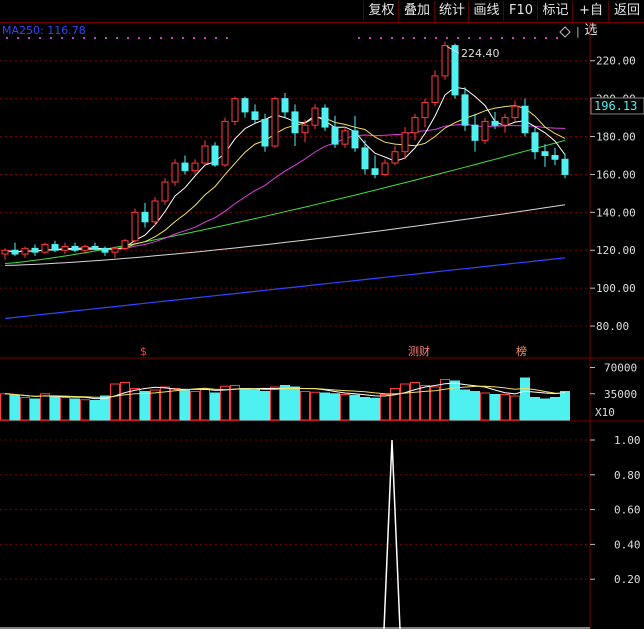 This screenshot has height=629, width=644. I want to click on diamond-icon, so click(565, 32).